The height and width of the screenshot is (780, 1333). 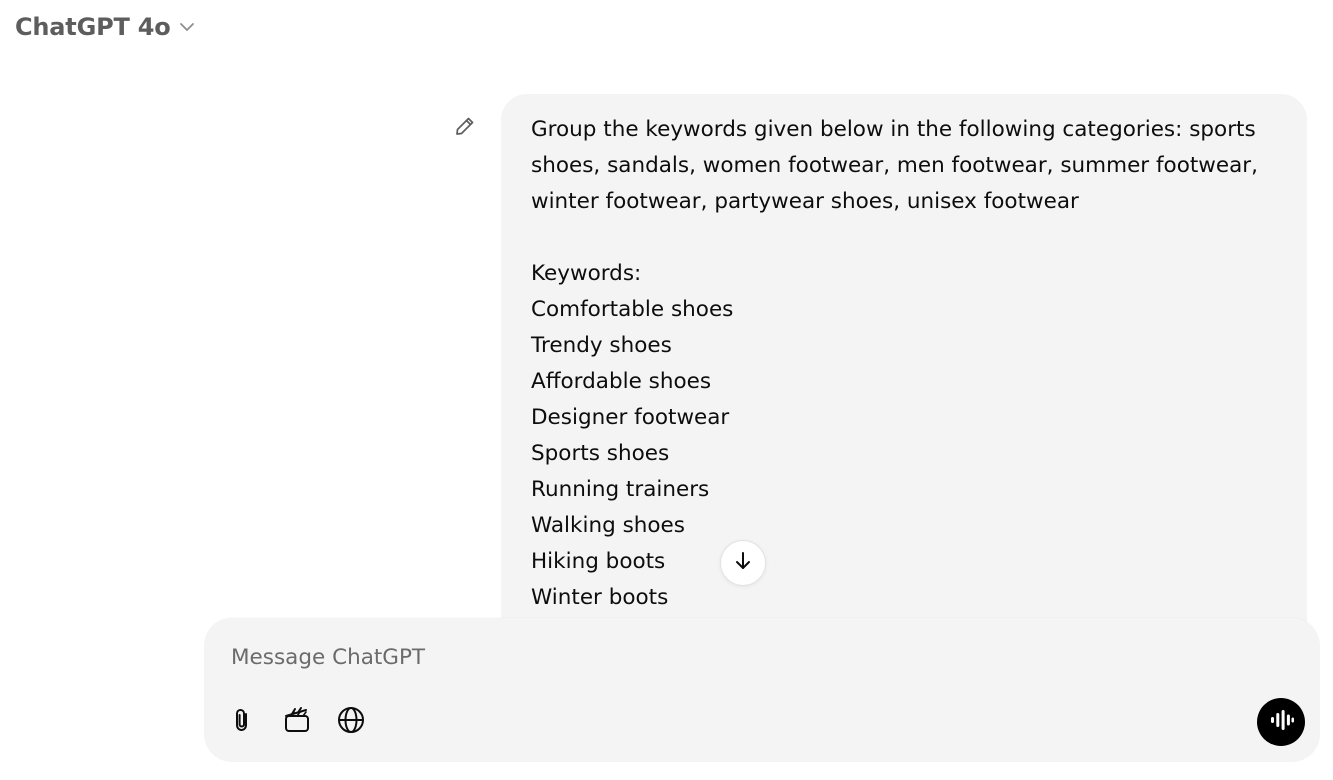 I want to click on voice-waveform-icon, so click(x=1281, y=722).